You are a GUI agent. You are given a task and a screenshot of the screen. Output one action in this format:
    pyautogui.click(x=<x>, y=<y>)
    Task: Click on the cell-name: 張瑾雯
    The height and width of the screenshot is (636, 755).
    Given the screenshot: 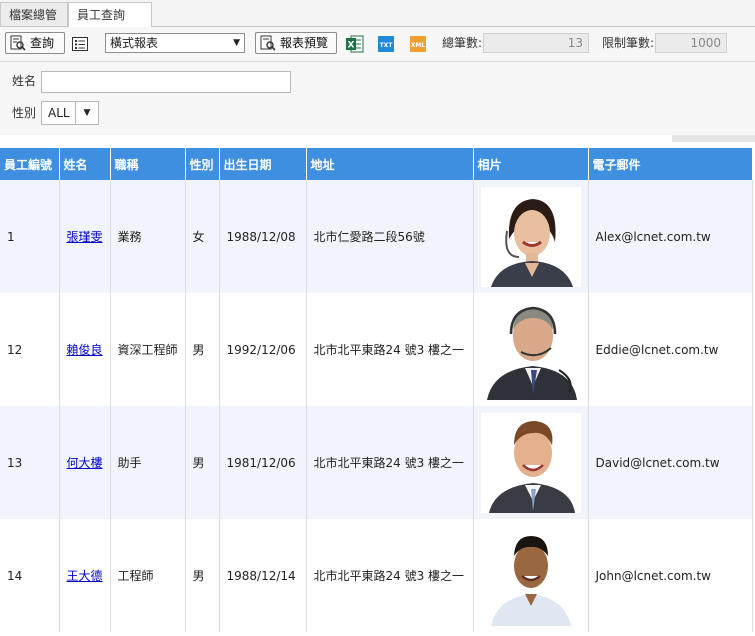 What is the action you would take?
    pyautogui.click(x=85, y=236)
    